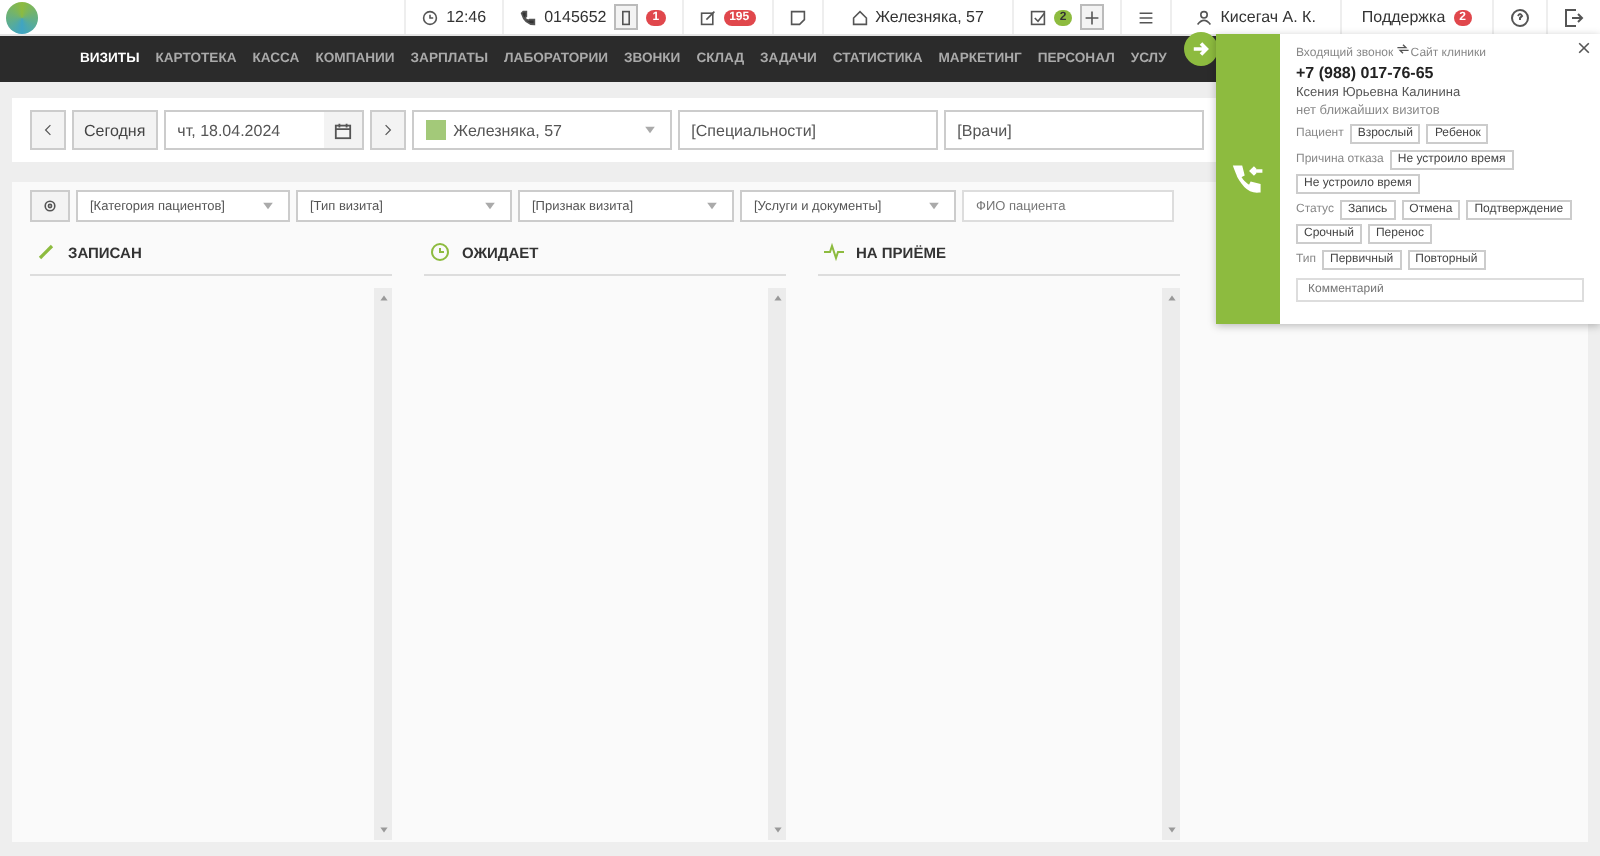 The height and width of the screenshot is (856, 1600). I want to click on list-icon, so click(1146, 17).